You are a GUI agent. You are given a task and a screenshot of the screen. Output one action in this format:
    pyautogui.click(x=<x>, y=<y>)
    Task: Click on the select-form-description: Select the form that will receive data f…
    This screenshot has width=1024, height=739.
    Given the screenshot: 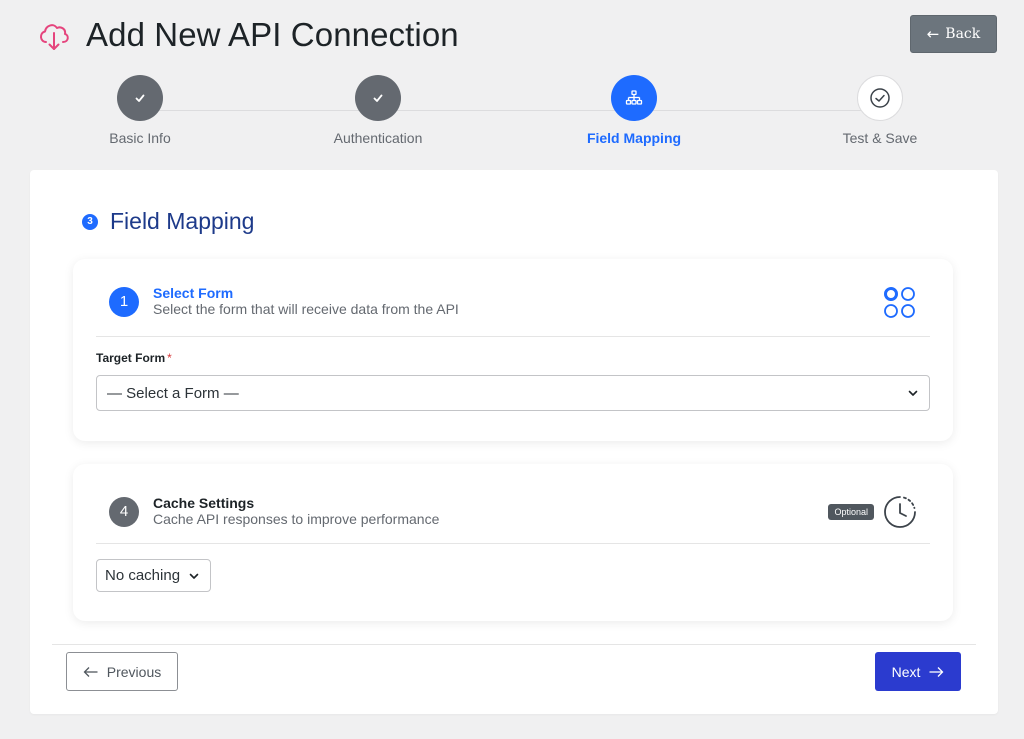 What is the action you would take?
    pyautogui.click(x=306, y=309)
    